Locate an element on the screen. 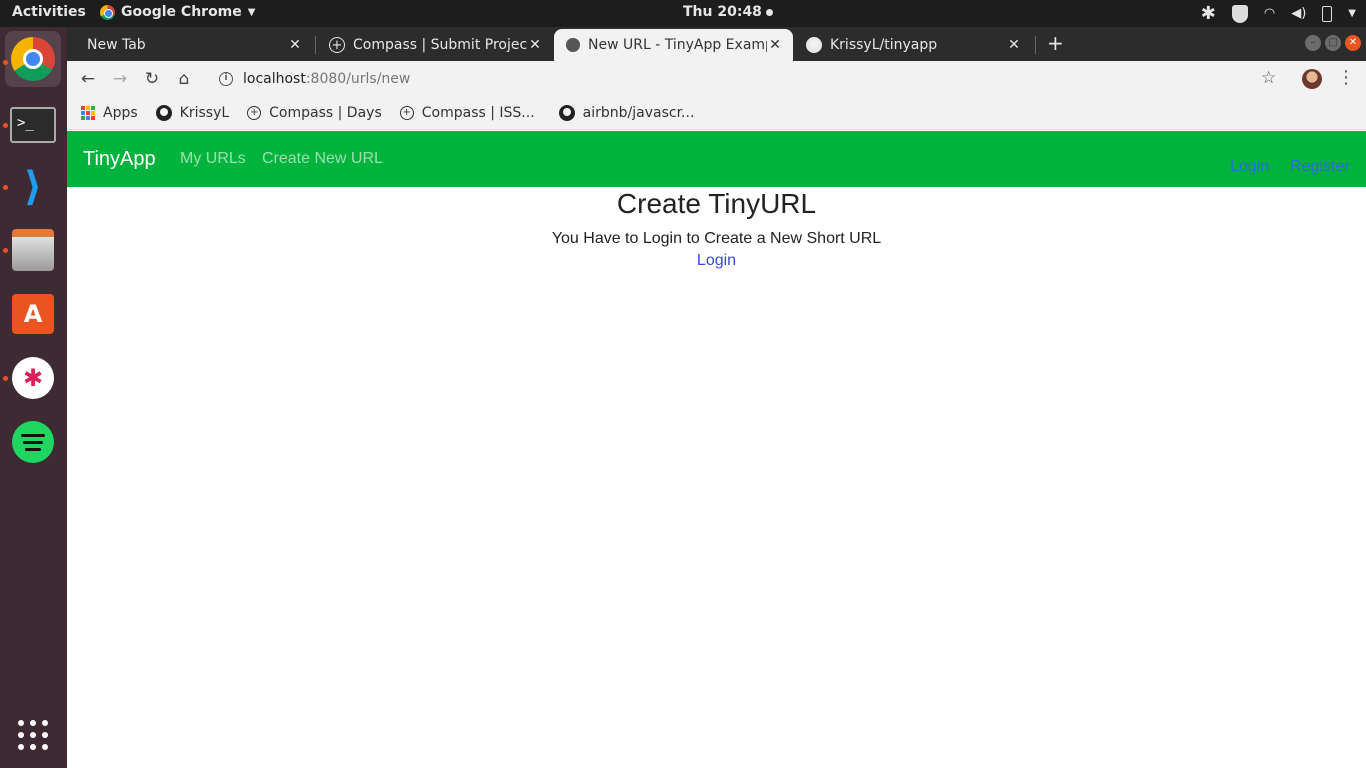 The image size is (1366, 768). slack-icon: ✱ is located at coordinates (33, 378).